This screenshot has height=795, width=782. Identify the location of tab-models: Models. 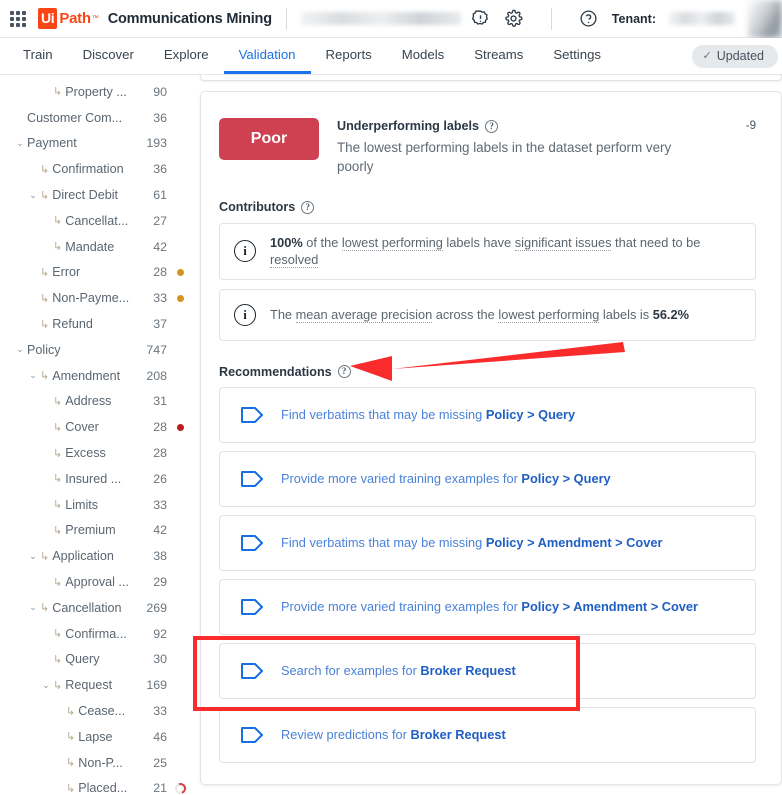
(423, 56).